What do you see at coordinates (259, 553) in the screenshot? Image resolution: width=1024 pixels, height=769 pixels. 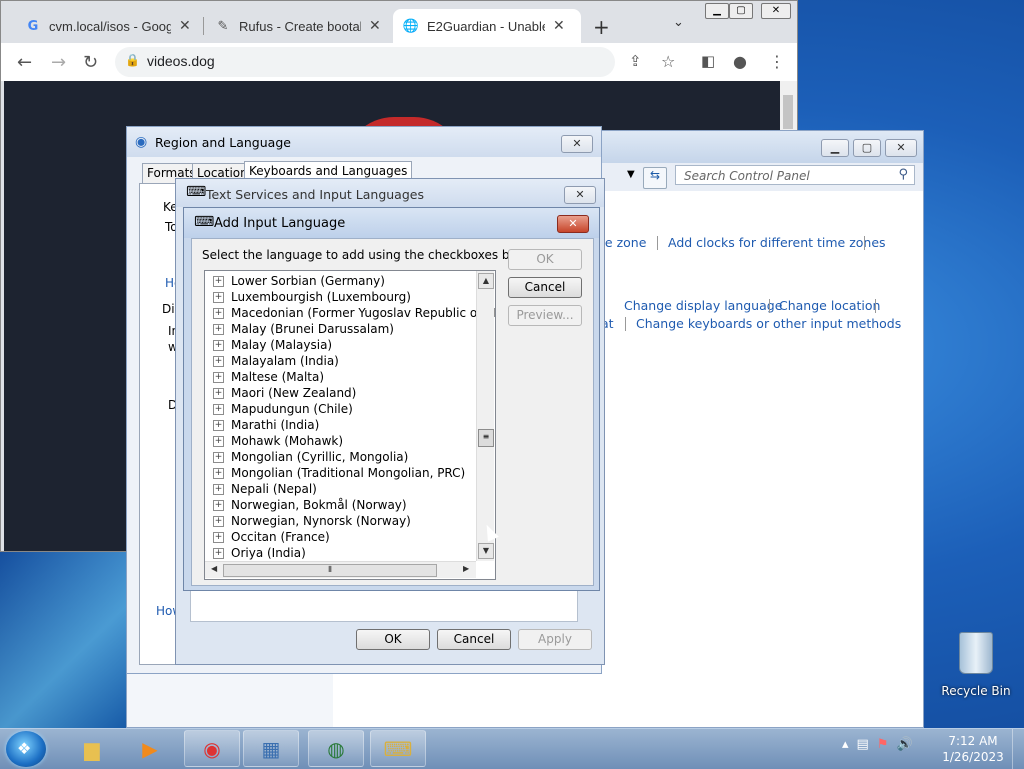 I see `language-tree-item: + Oriya (India)` at bounding box center [259, 553].